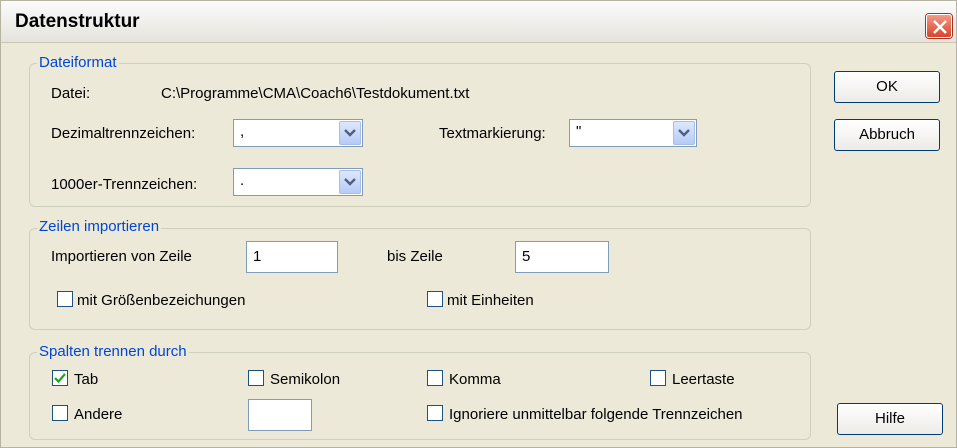  Describe the element at coordinates (124, 184) in the screenshot. I see `tausend-label: 1000er-Trennzeichen:` at that location.